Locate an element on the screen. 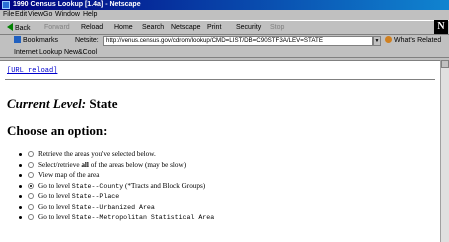 The width and height of the screenshot is (449, 242). option-level-code: State--Urbanized Area is located at coordinates (113, 207).